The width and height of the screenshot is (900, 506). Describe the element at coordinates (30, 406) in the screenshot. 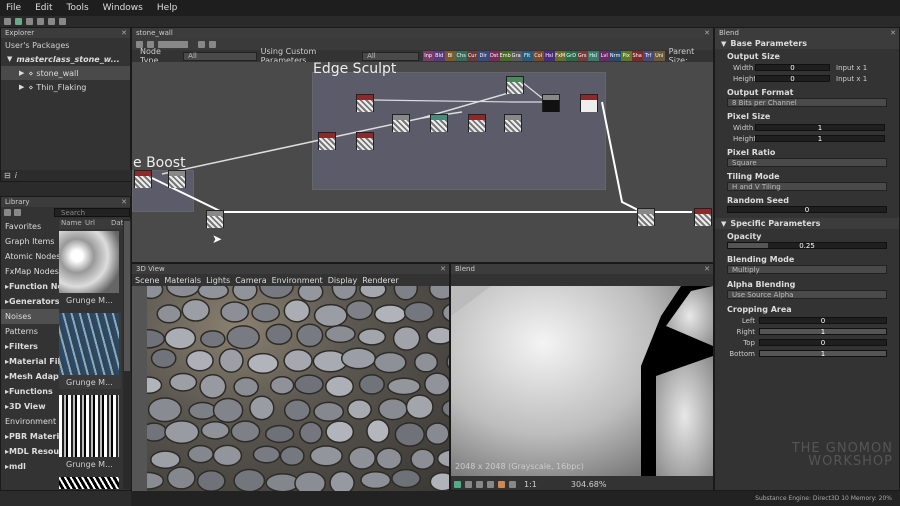

I see `library-tree-item: ▸ 3D View` at that location.